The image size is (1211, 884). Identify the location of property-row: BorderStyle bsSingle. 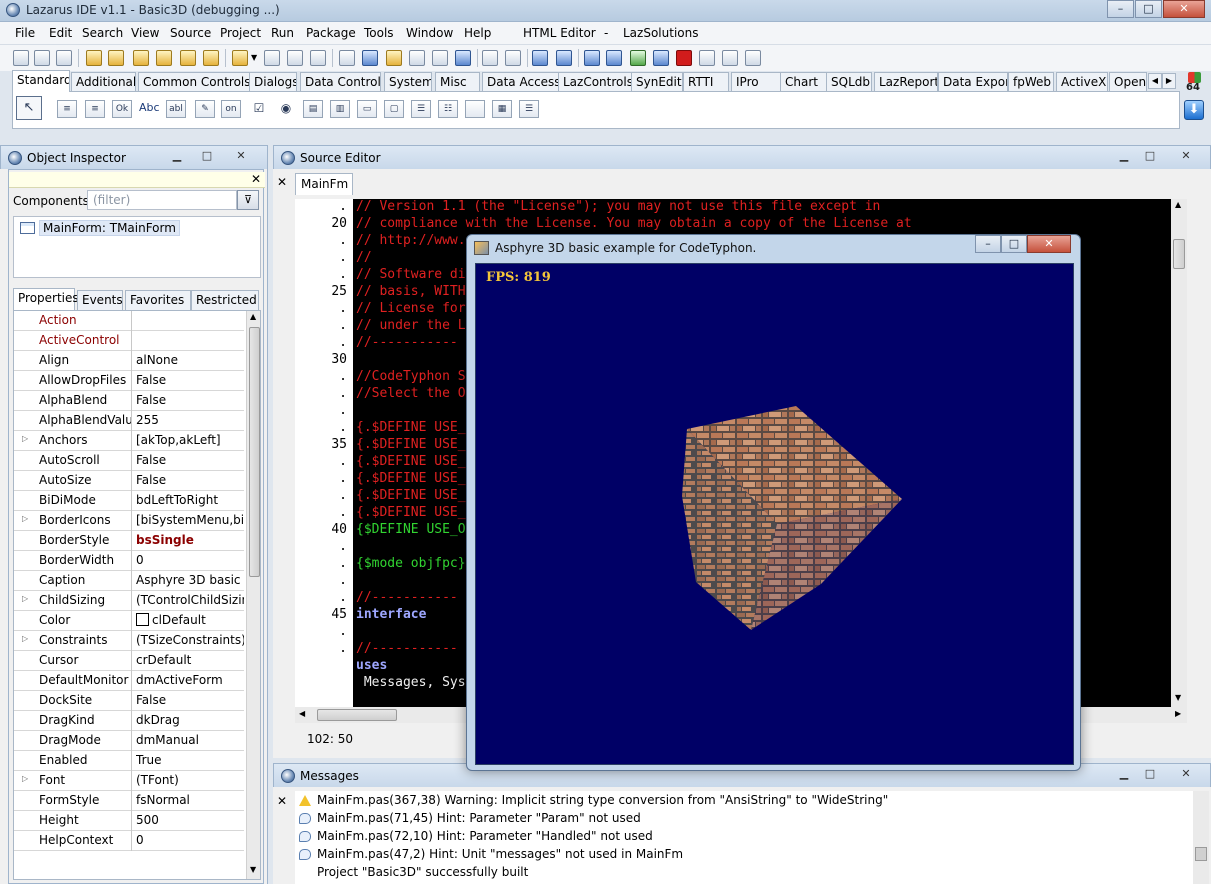
(129, 541).